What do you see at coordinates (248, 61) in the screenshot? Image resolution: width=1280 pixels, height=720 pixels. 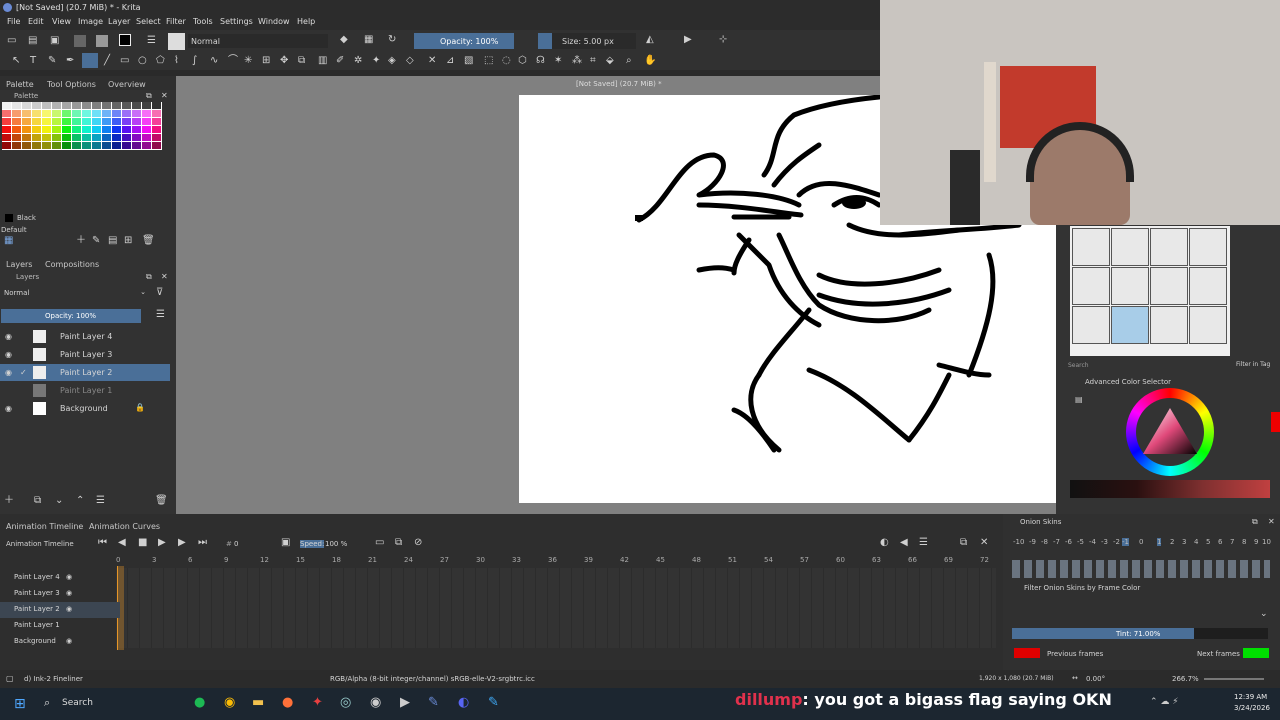 I see `multibrush-icon: ✳` at bounding box center [248, 61].